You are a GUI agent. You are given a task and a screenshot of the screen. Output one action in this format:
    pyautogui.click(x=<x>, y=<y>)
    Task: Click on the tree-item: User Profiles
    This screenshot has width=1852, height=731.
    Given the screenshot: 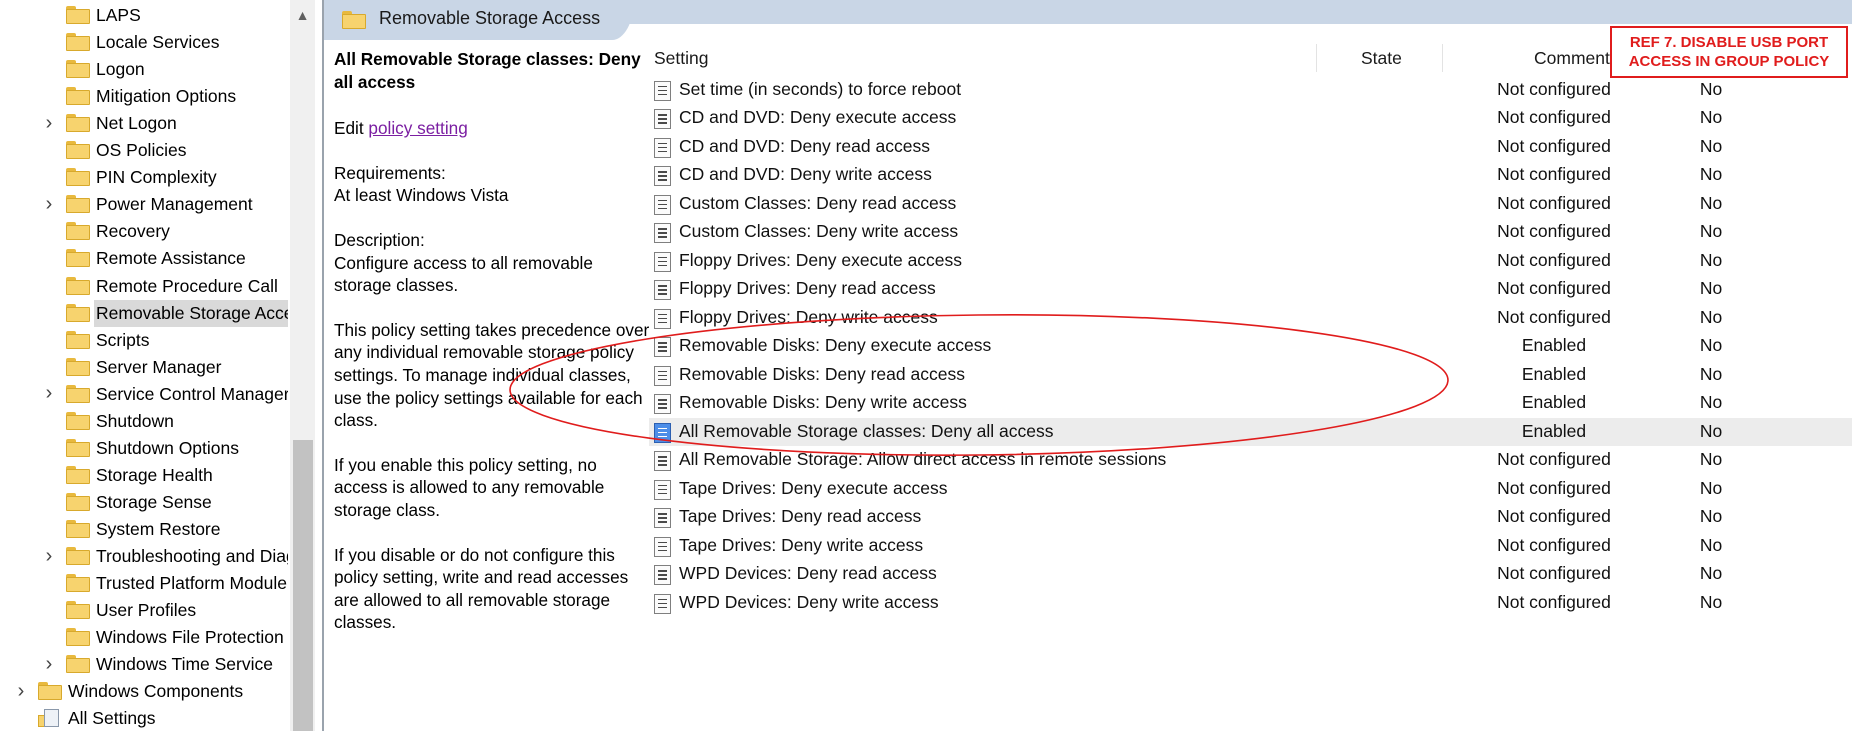 What is the action you would take?
    pyautogui.click(x=144, y=610)
    